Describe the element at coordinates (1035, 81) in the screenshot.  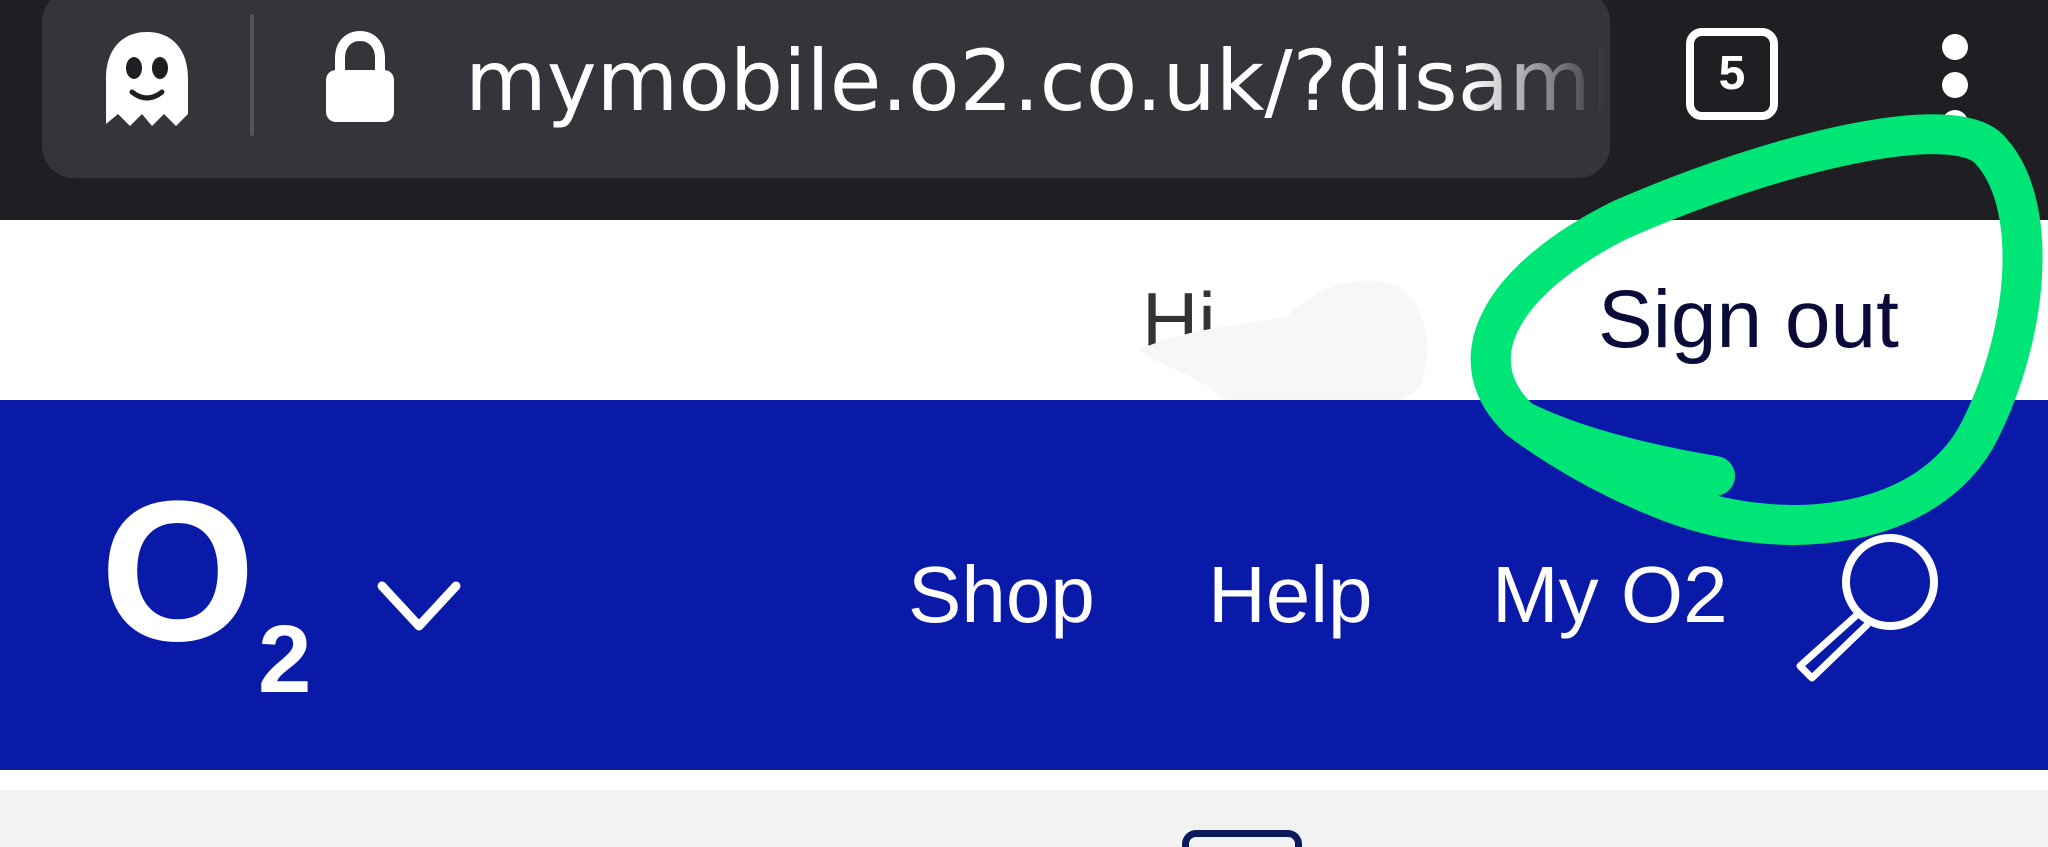
I see `url-text: mymobile.o2.co.uk/?disambi` at that location.